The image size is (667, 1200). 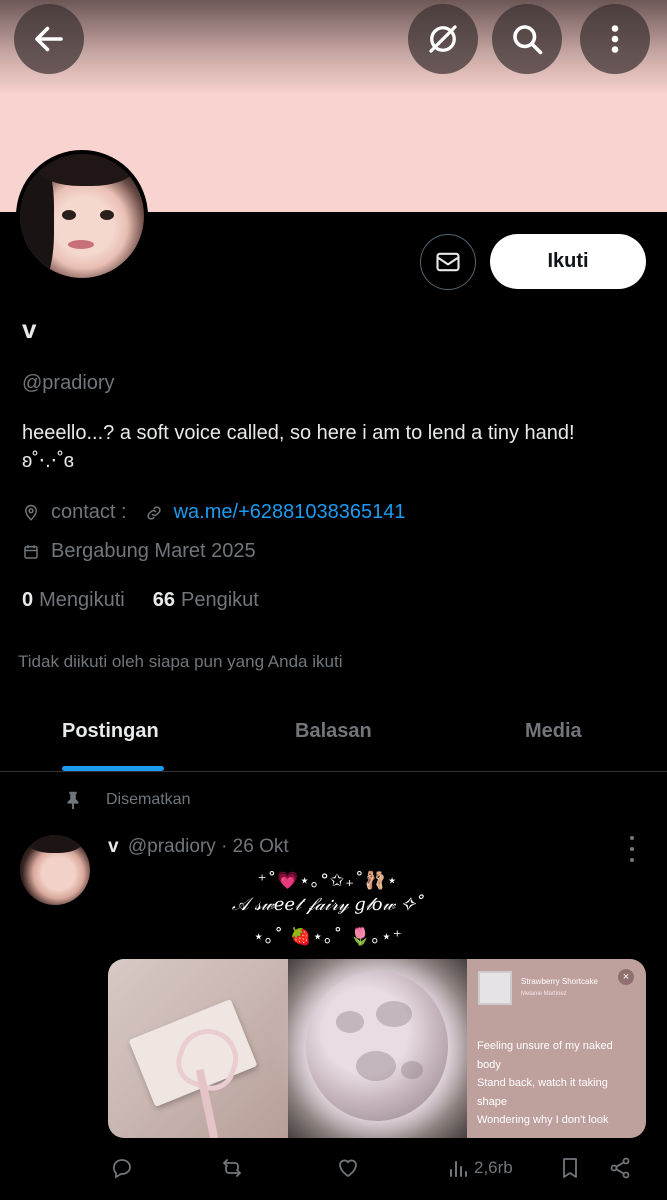 I want to click on link-icon, so click(x=153, y=512).